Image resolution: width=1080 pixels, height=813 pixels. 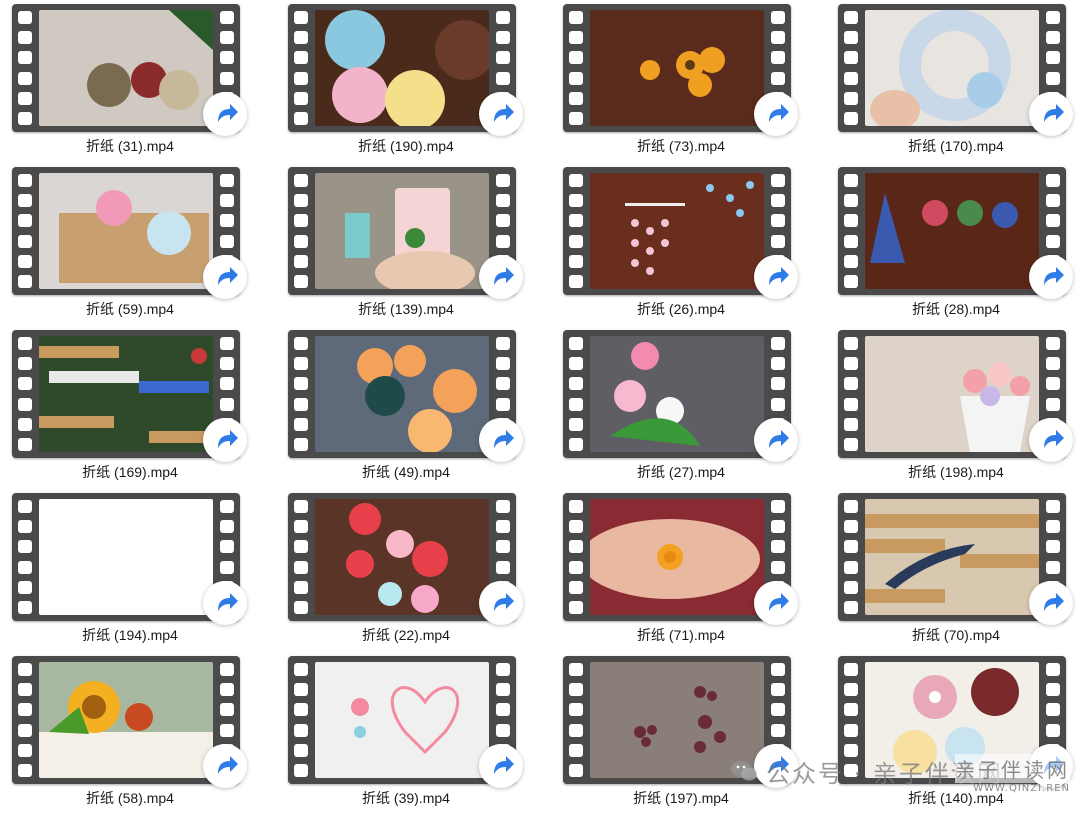 What do you see at coordinates (681, 472) in the screenshot?
I see `file-name: 折纸 (27).mp4` at bounding box center [681, 472].